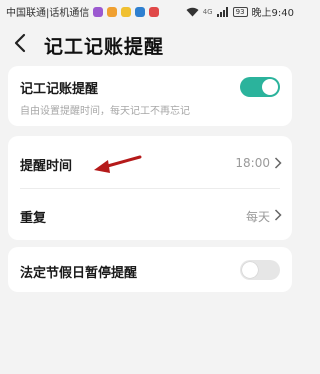  I want to click on repeat-row: 重复 每天, so click(150, 214).